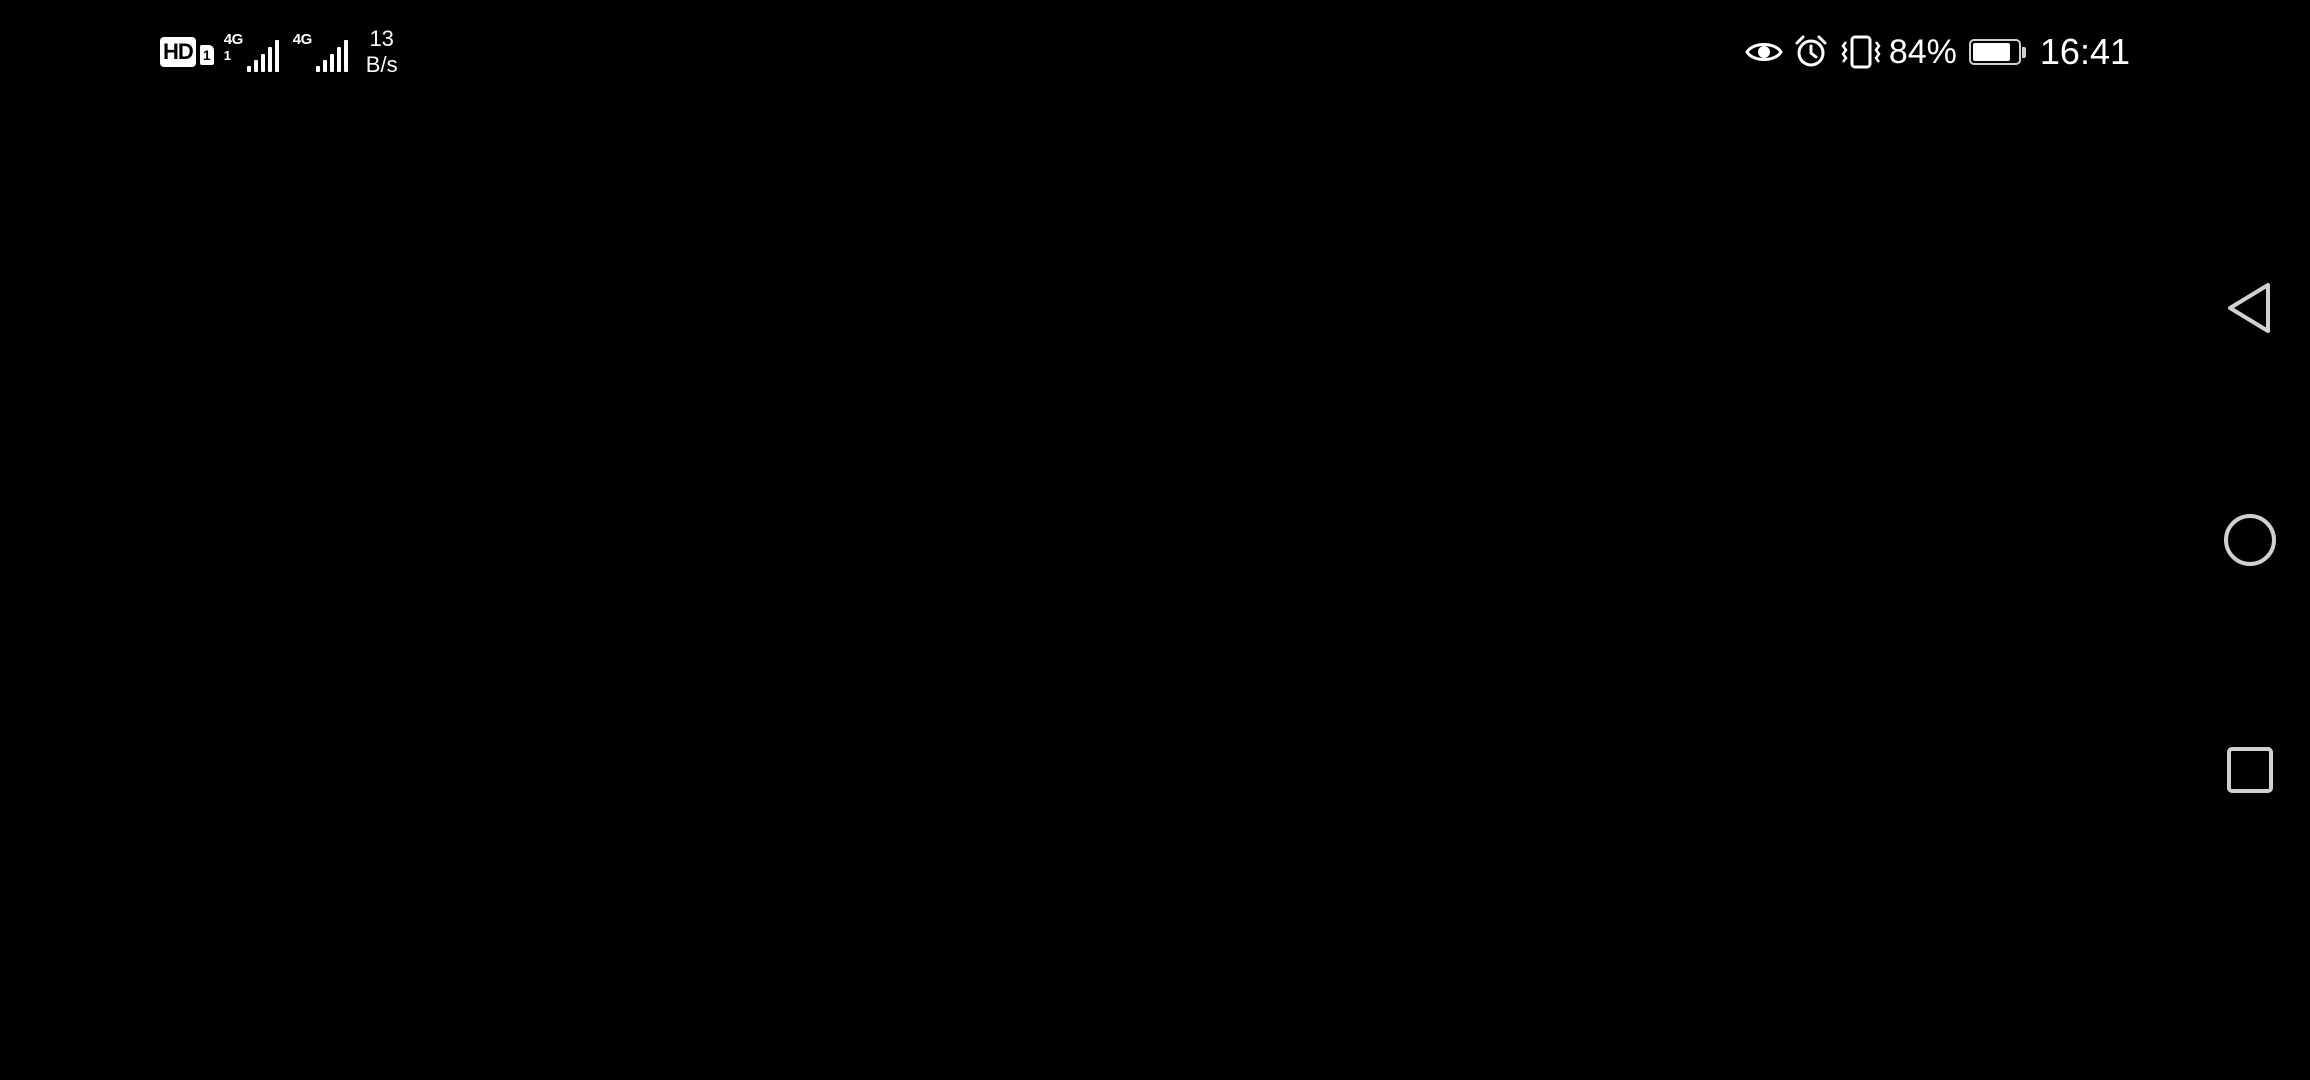  What do you see at coordinates (227, 55) in the screenshot?
I see `sim-index-label: 1` at bounding box center [227, 55].